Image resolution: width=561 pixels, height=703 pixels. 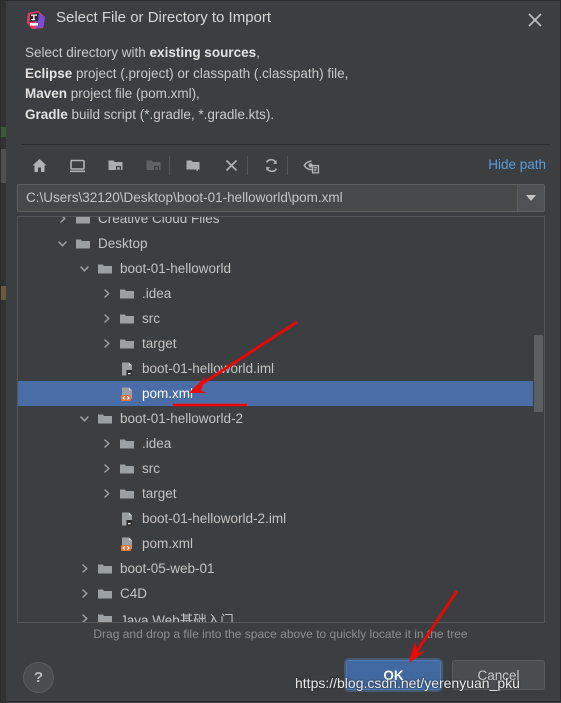 What do you see at coordinates (182, 418) in the screenshot?
I see `tree-row-label: boot-01-helloworld-2` at bounding box center [182, 418].